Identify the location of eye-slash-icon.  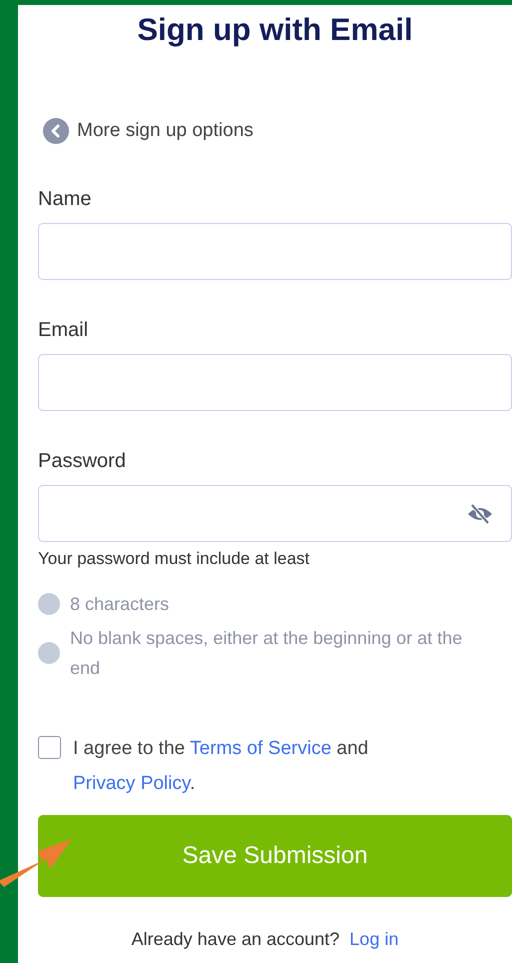
(480, 514).